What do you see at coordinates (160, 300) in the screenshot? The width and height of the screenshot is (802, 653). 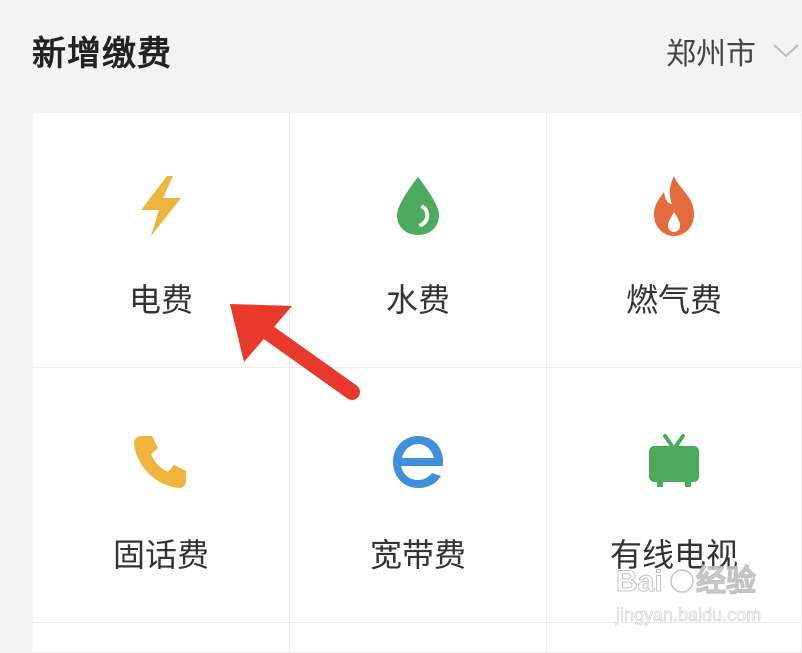 I see `service-label: 电费` at bounding box center [160, 300].